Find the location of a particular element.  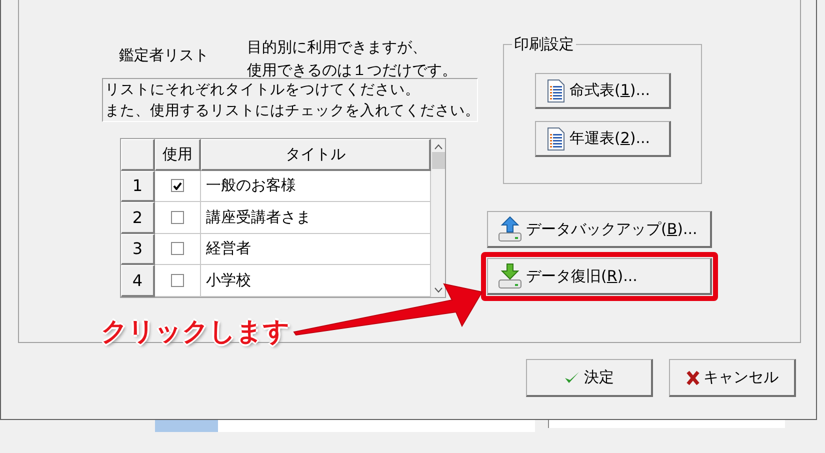

download-icon is located at coordinates (510, 276).